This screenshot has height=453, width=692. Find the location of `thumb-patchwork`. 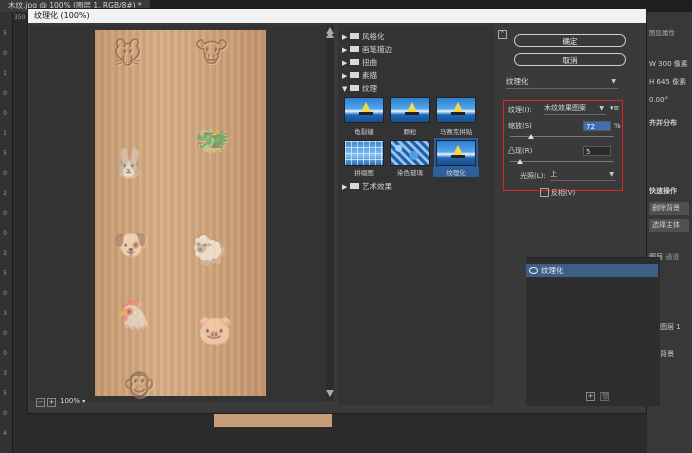

thumb-patchwork is located at coordinates (364, 153).